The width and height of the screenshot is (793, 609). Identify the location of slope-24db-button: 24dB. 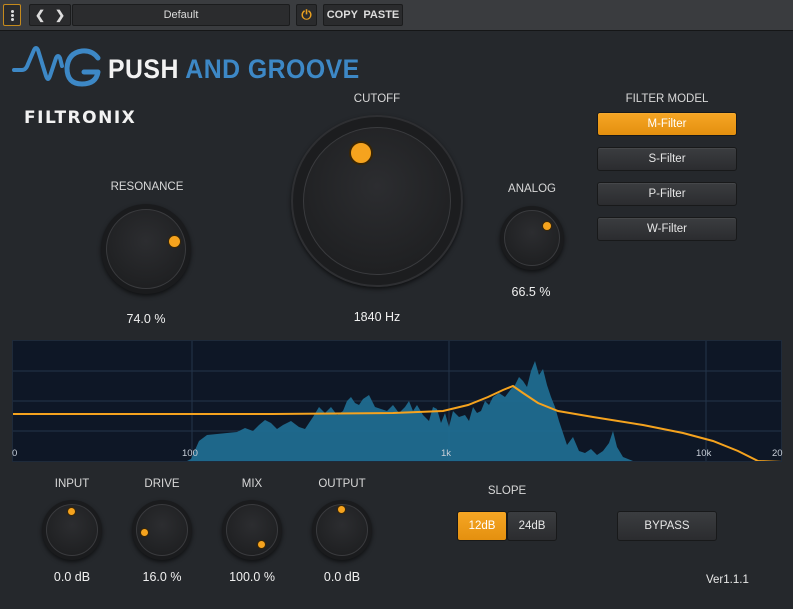
(532, 526).